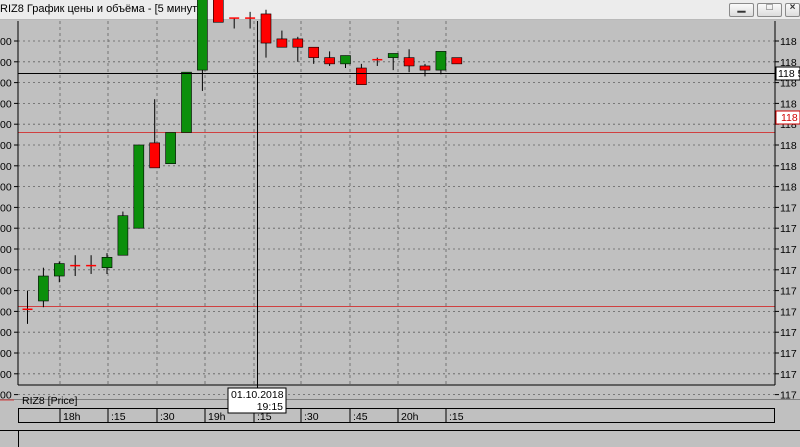  I want to click on crosshair-price-label: 118 5, so click(789, 74).